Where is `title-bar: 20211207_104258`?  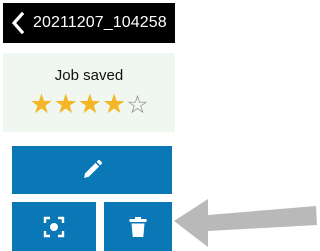 title-bar: 20211207_104258 is located at coordinates (89, 23).